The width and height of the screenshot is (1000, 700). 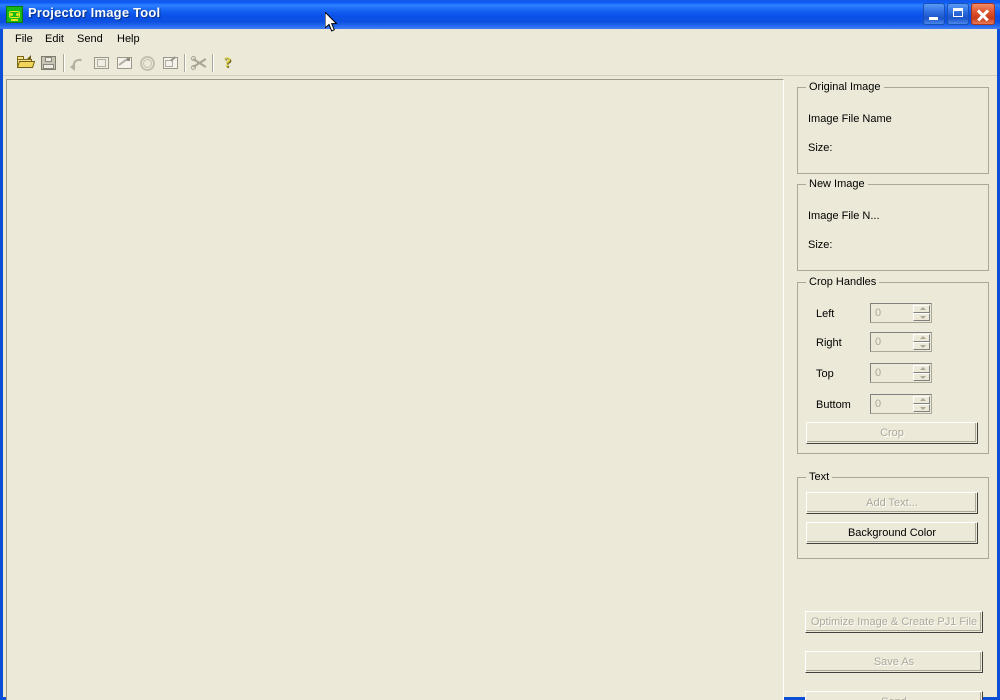 What do you see at coordinates (901, 342) in the screenshot?
I see `crop-right-stepper: 0` at bounding box center [901, 342].